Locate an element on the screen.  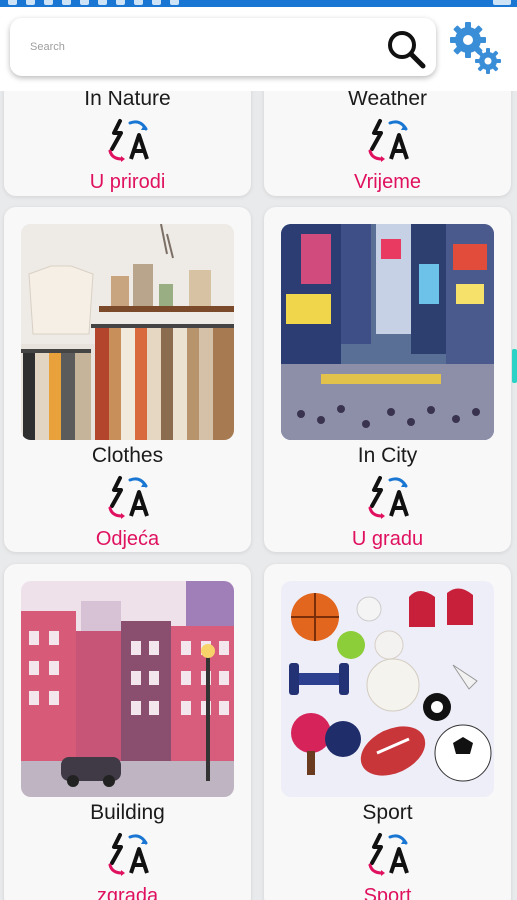
clothes-image is located at coordinates (127, 332).